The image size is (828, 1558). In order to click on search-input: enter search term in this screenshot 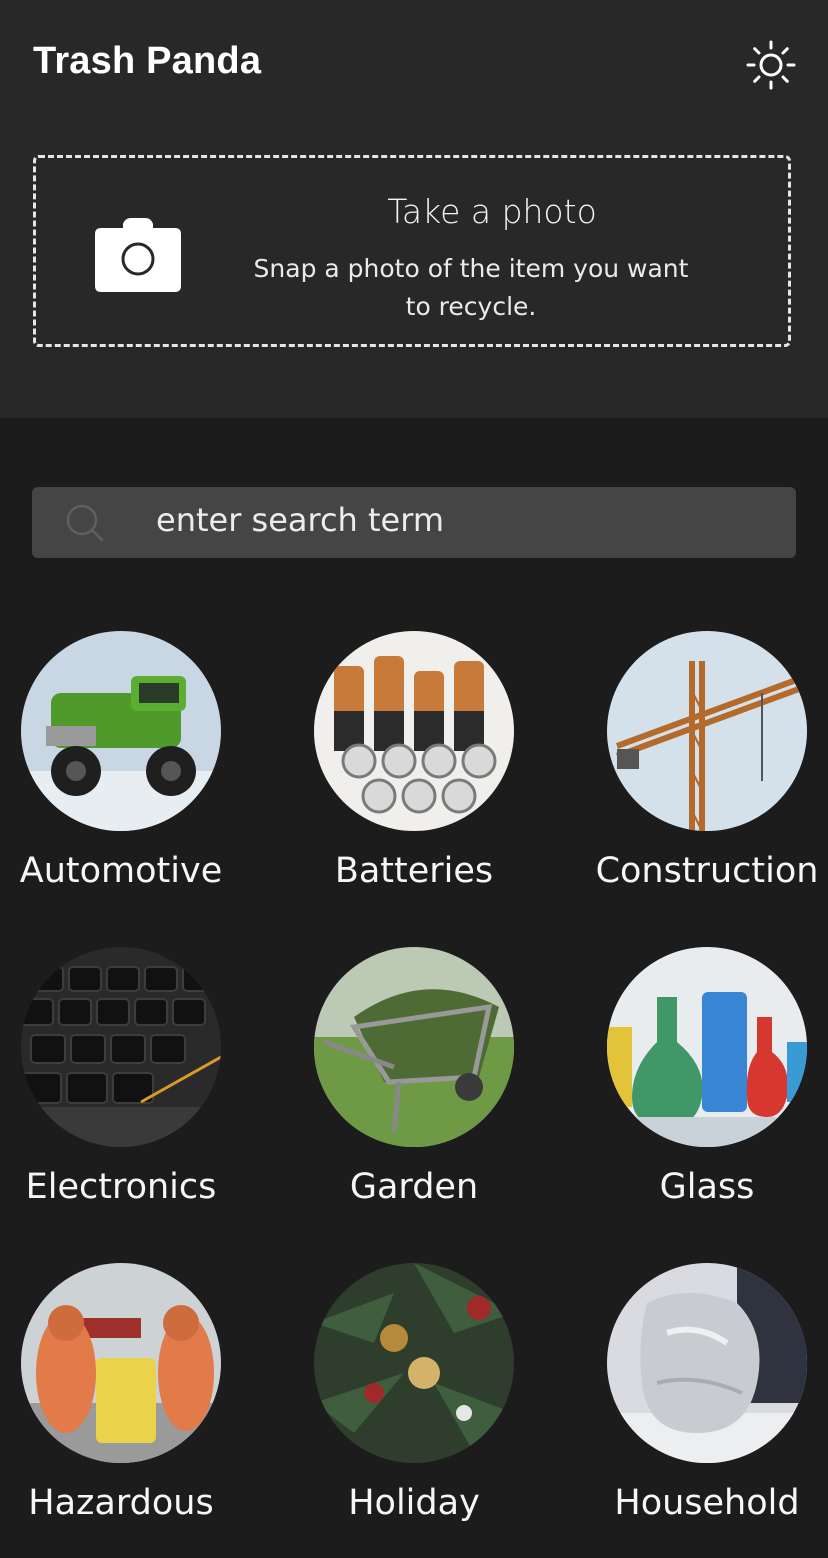, I will do `click(414, 522)`.